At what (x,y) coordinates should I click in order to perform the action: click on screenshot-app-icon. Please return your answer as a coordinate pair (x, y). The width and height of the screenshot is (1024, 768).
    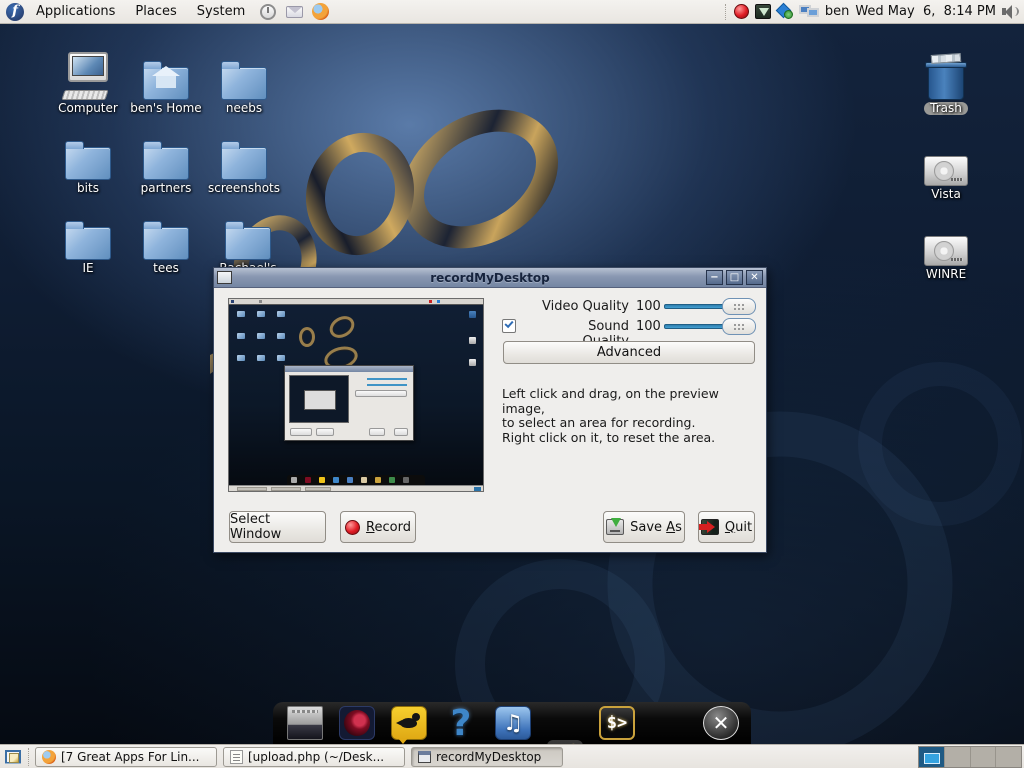
    Looking at the image, I should click on (305, 723).